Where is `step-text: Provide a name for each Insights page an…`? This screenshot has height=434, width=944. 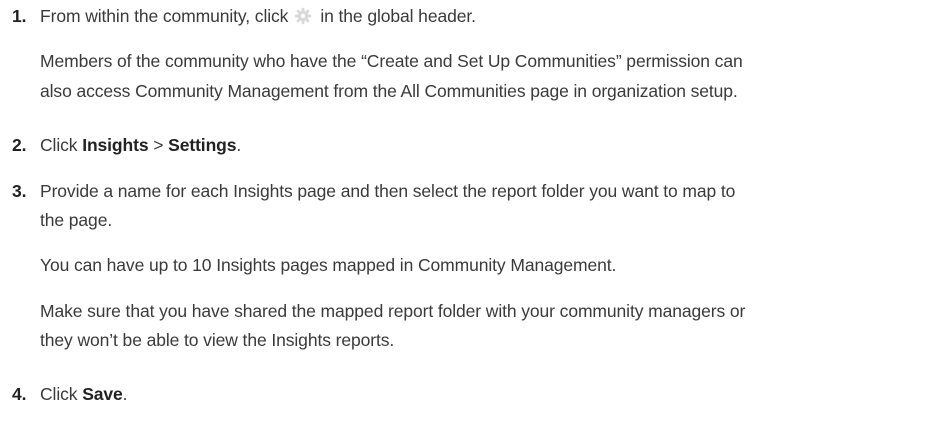 step-text: Provide a name for each Insights page an… is located at coordinates (388, 191).